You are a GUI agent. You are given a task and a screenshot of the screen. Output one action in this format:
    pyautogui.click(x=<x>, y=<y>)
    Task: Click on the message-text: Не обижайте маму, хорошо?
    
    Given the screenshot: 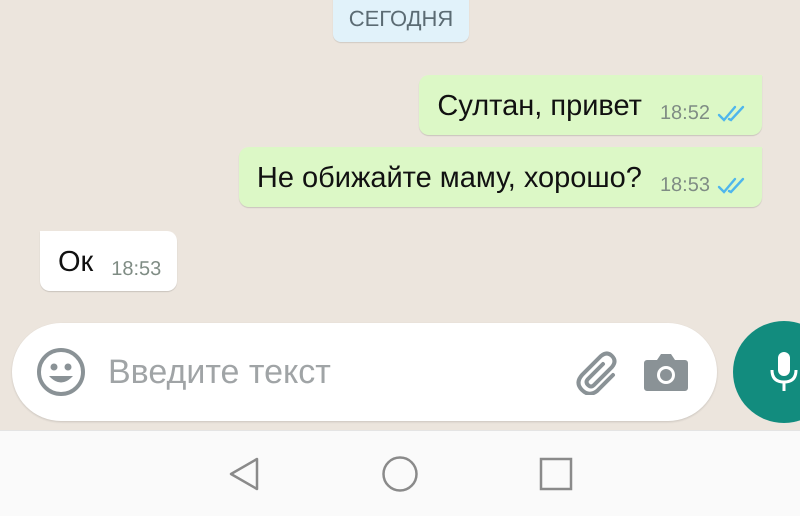 What is the action you would take?
    pyautogui.click(x=449, y=178)
    